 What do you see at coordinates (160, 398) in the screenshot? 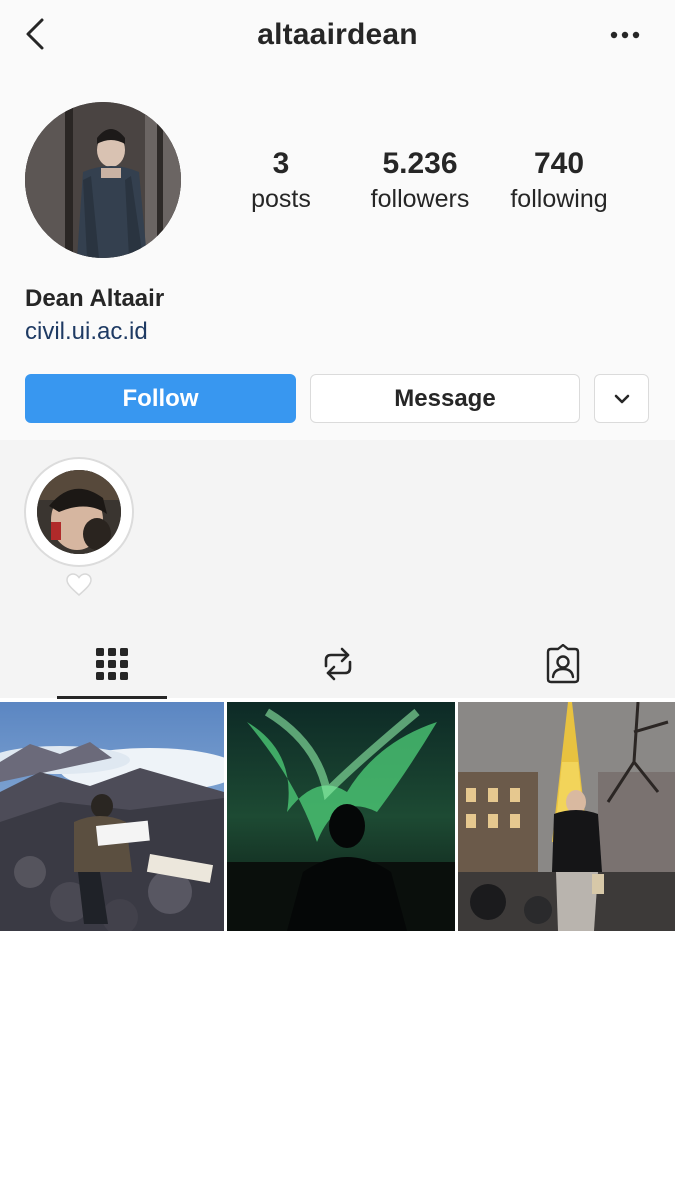
I see `follow-button: Follow` at bounding box center [160, 398].